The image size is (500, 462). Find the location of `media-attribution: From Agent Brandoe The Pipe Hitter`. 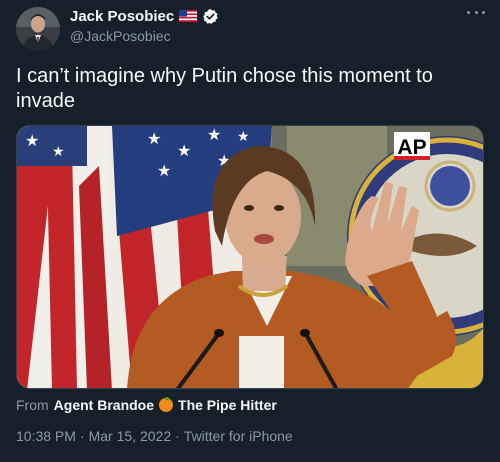

media-attribution: From Agent Brandoe The Pipe Hitter is located at coordinates (146, 405).